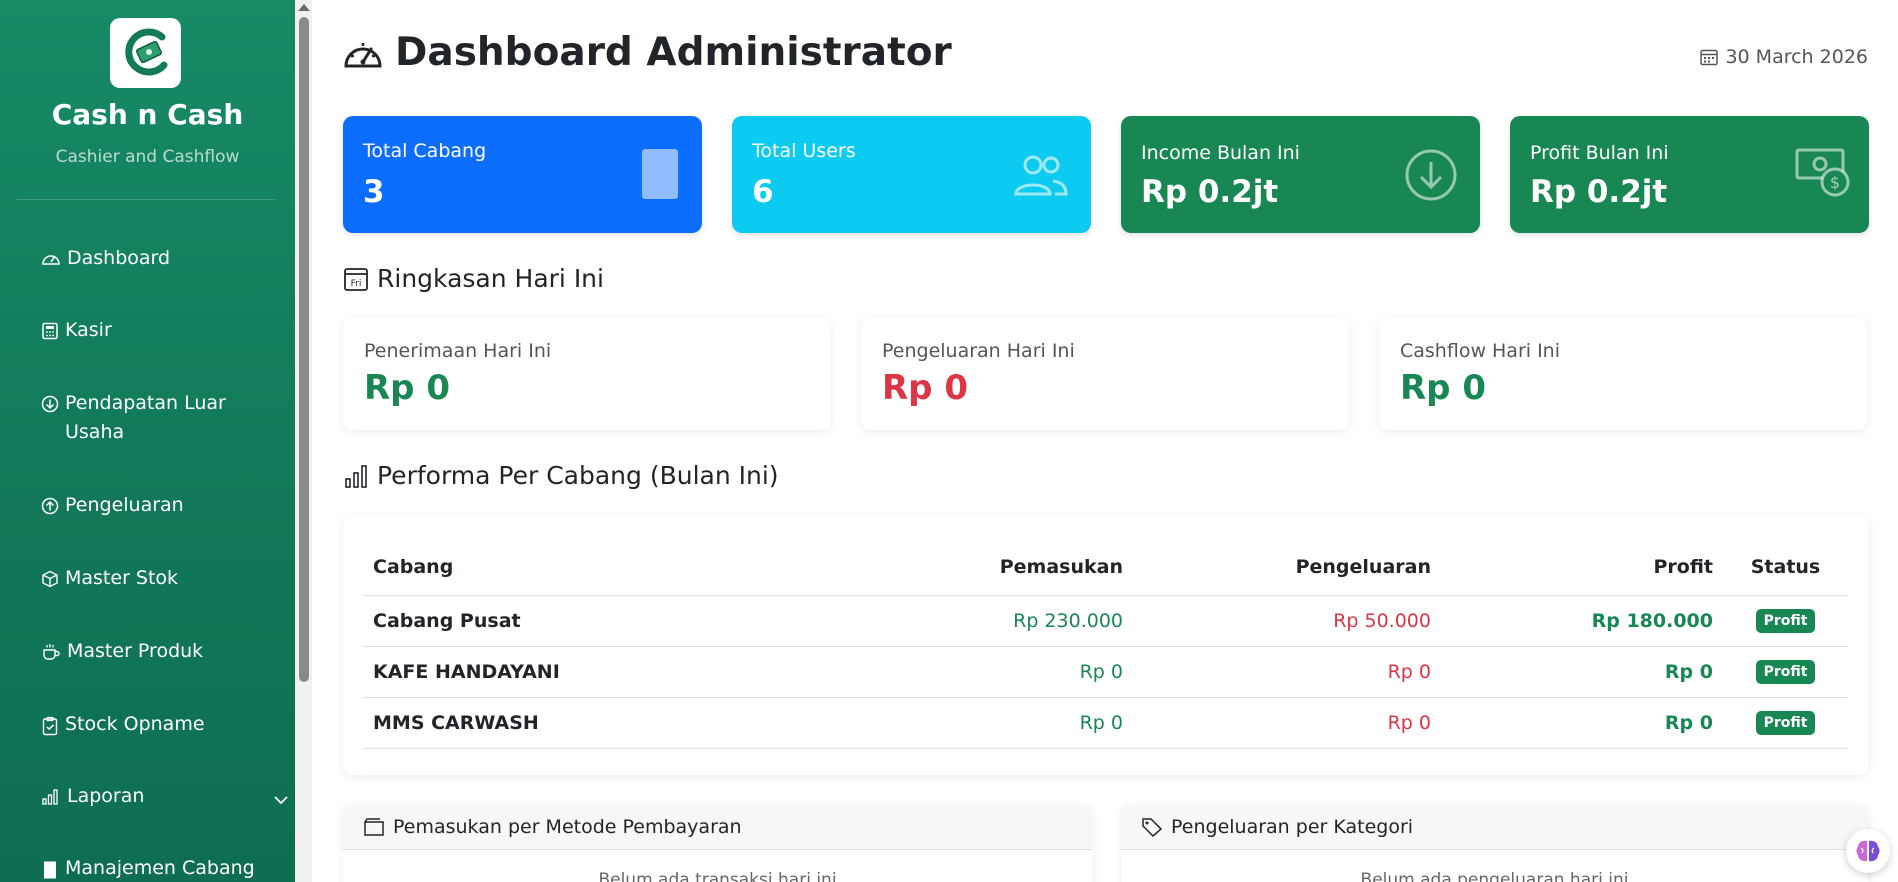 Image resolution: width=1898 pixels, height=882 pixels. What do you see at coordinates (1300, 174) in the screenshot?
I see `stat-card-income: Income Bulan Ini Rp 0.2jt` at bounding box center [1300, 174].